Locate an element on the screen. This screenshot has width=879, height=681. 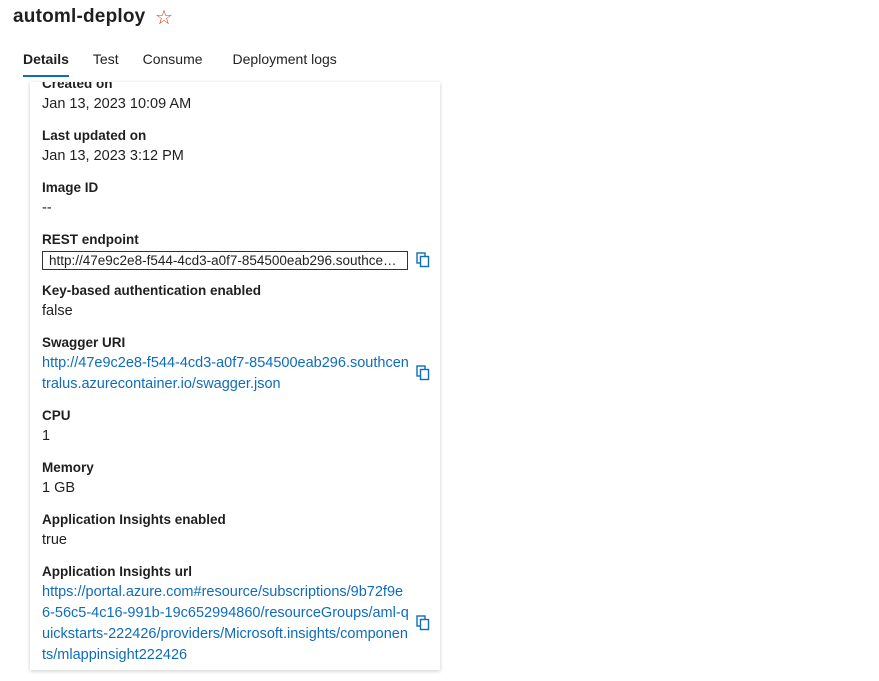
field-label: Application Insights enabled is located at coordinates (134, 519).